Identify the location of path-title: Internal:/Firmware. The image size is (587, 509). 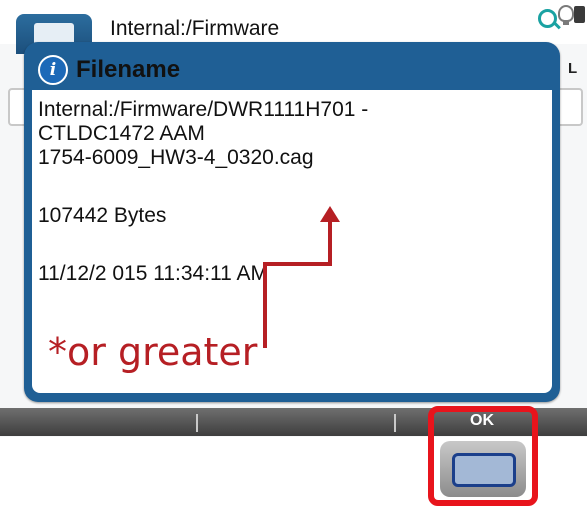
(195, 28).